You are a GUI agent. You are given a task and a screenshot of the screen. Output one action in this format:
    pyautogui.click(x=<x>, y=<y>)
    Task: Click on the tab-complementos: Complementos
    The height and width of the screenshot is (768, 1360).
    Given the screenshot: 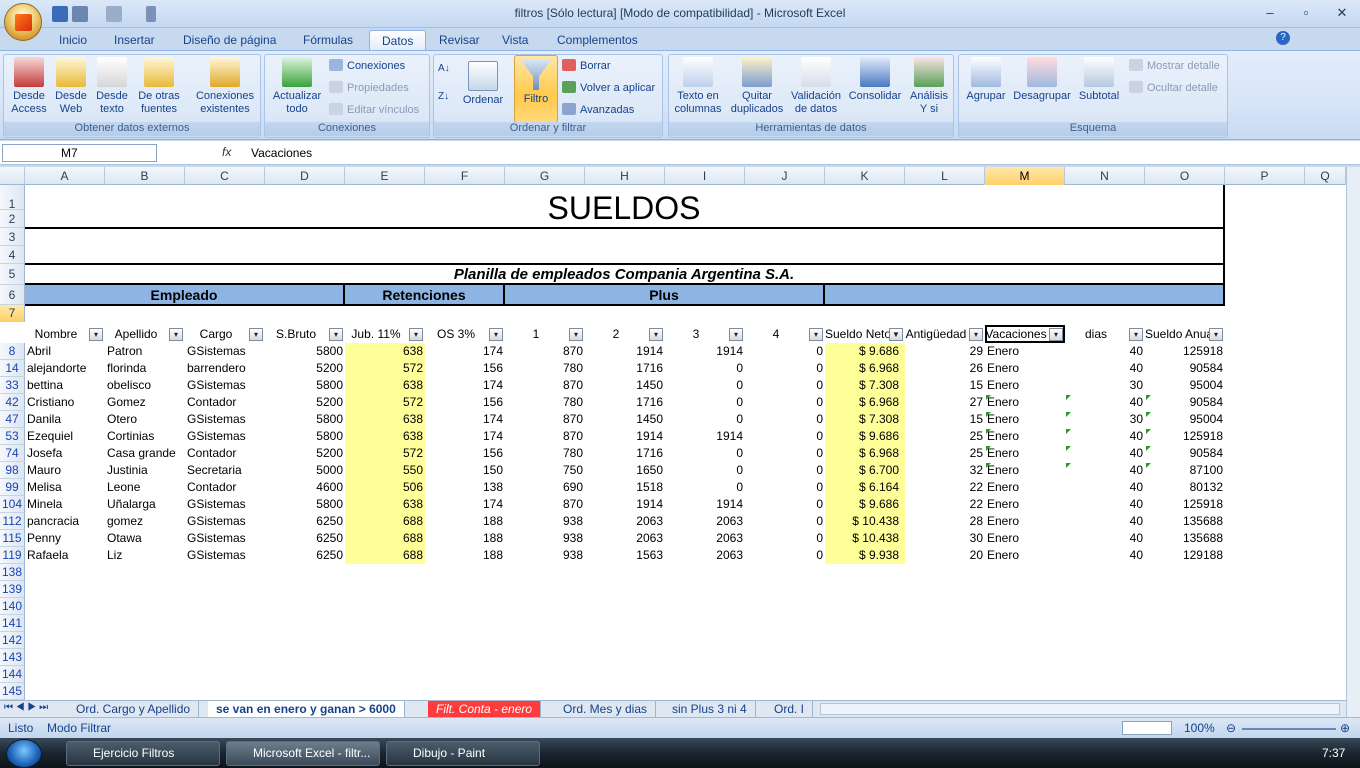 What is the action you would take?
    pyautogui.click(x=597, y=40)
    